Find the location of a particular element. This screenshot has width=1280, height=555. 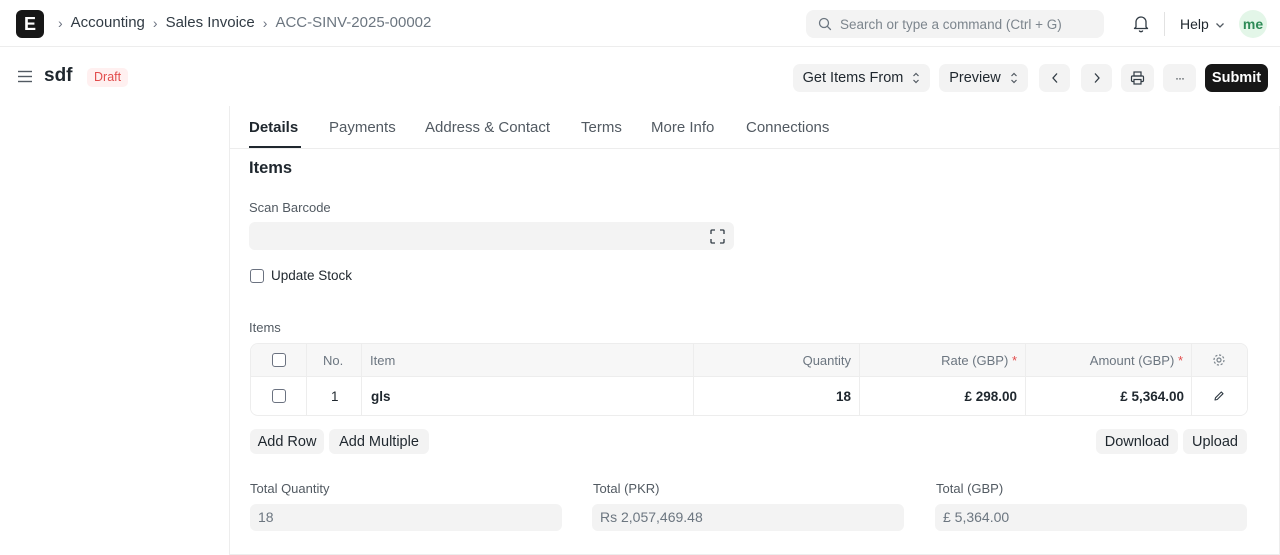

chevron-right-icon is located at coordinates (1097, 78).